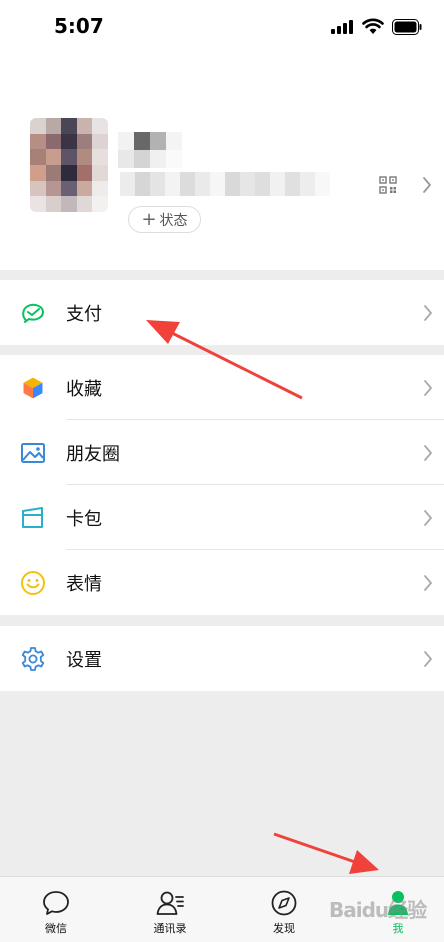 The width and height of the screenshot is (444, 942). I want to click on status-button-label: 状态, so click(173, 220).